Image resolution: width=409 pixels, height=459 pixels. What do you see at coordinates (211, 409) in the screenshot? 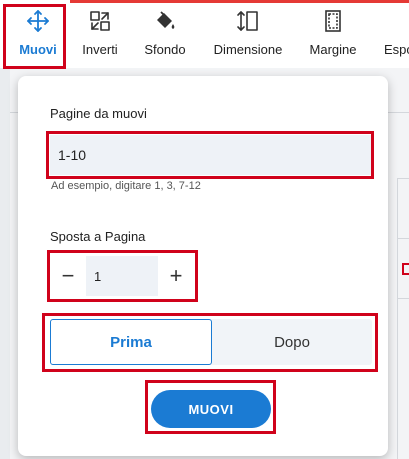
I see `move-submit-button: MUOVI` at bounding box center [211, 409].